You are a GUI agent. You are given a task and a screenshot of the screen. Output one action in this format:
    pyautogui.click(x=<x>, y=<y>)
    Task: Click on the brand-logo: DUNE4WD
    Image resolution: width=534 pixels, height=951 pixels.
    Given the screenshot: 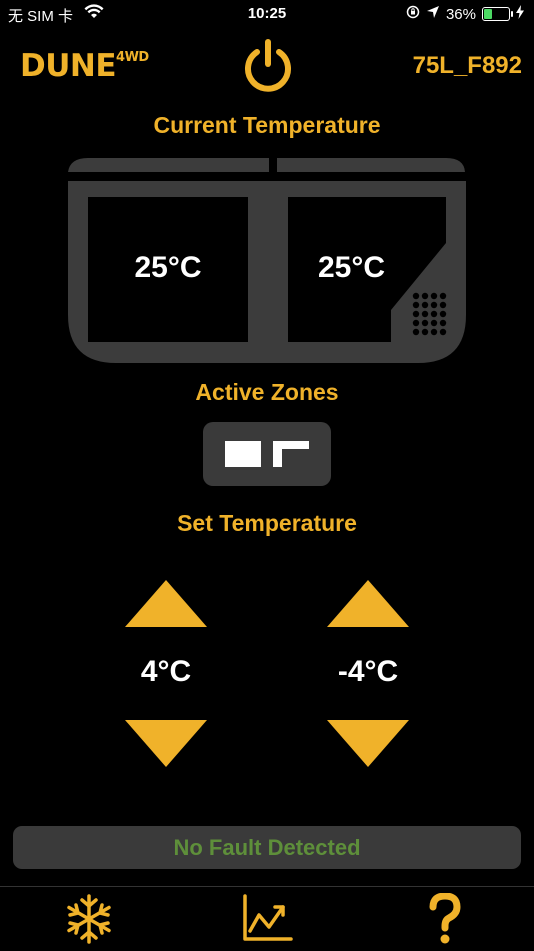 What is the action you would take?
    pyautogui.click(x=84, y=66)
    